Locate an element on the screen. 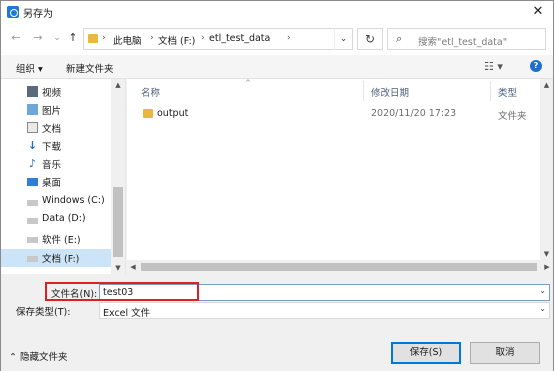  column-header-type: 类型 is located at coordinates (507, 92).